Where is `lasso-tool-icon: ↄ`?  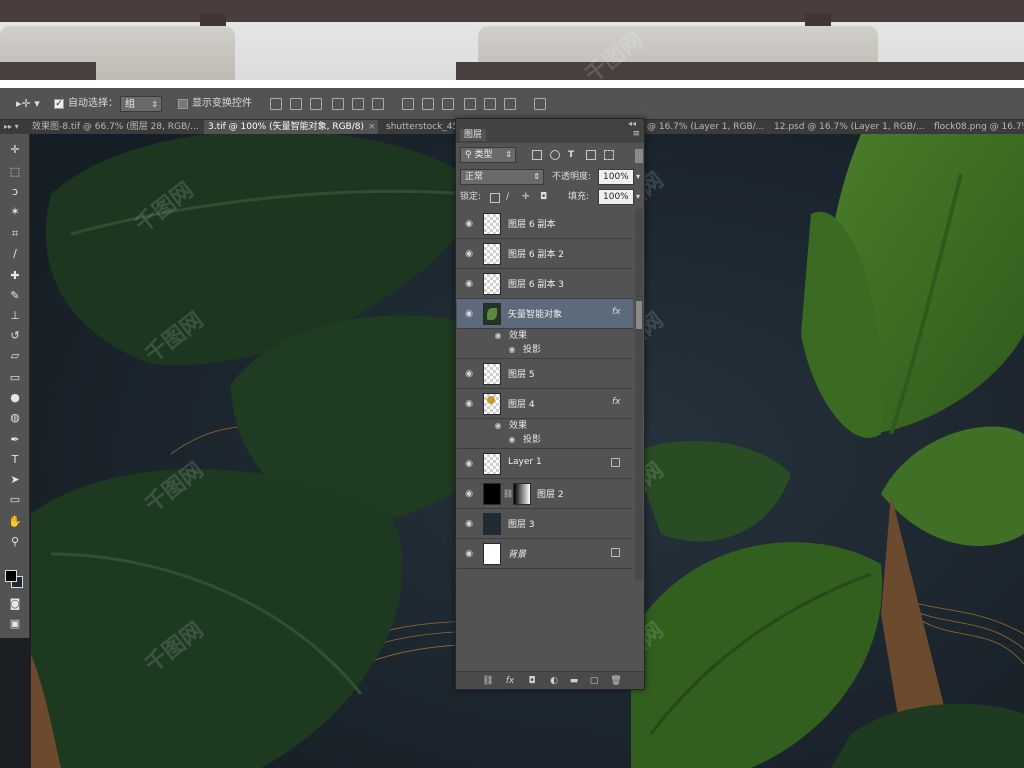
lasso-tool-icon: ↄ is located at coordinates (15, 192).